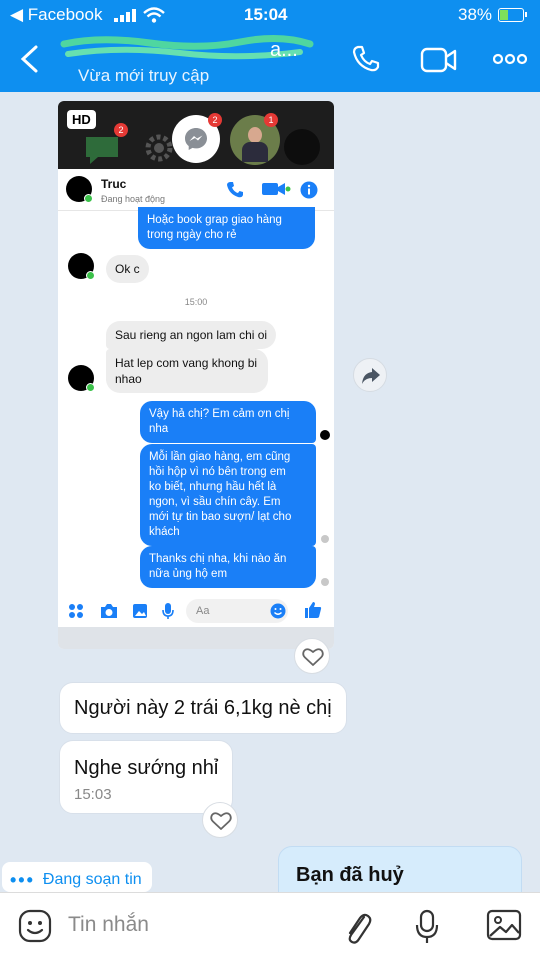 Image resolution: width=540 pixels, height=960 pixels. I want to click on screenshot-message-out: Vậy hả chị? Em cảm ơn chị nha, so click(228, 422).